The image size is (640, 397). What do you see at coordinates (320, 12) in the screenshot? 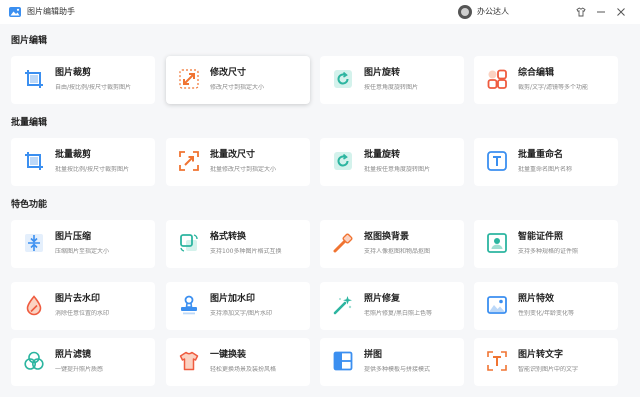
I see `title-bar: 图片编辑助手 办公达人` at bounding box center [320, 12].